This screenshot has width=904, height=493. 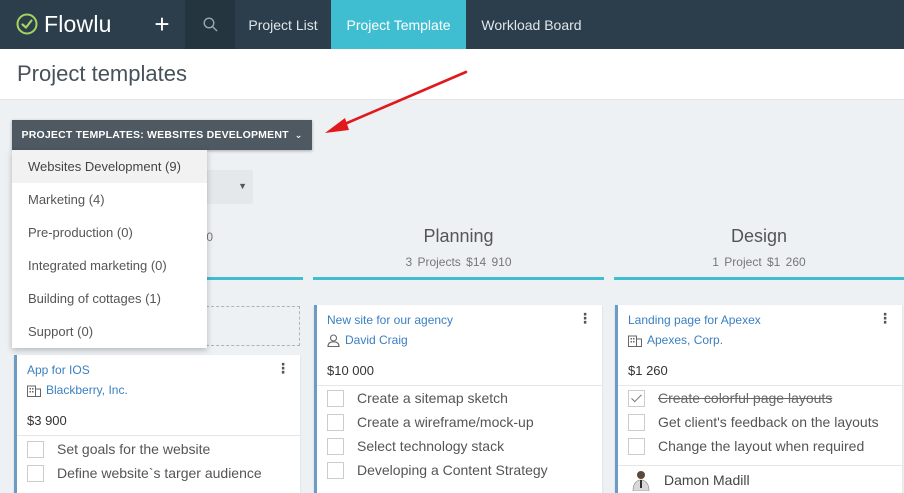 I want to click on task-item: Change the layout when required, so click(x=746, y=446).